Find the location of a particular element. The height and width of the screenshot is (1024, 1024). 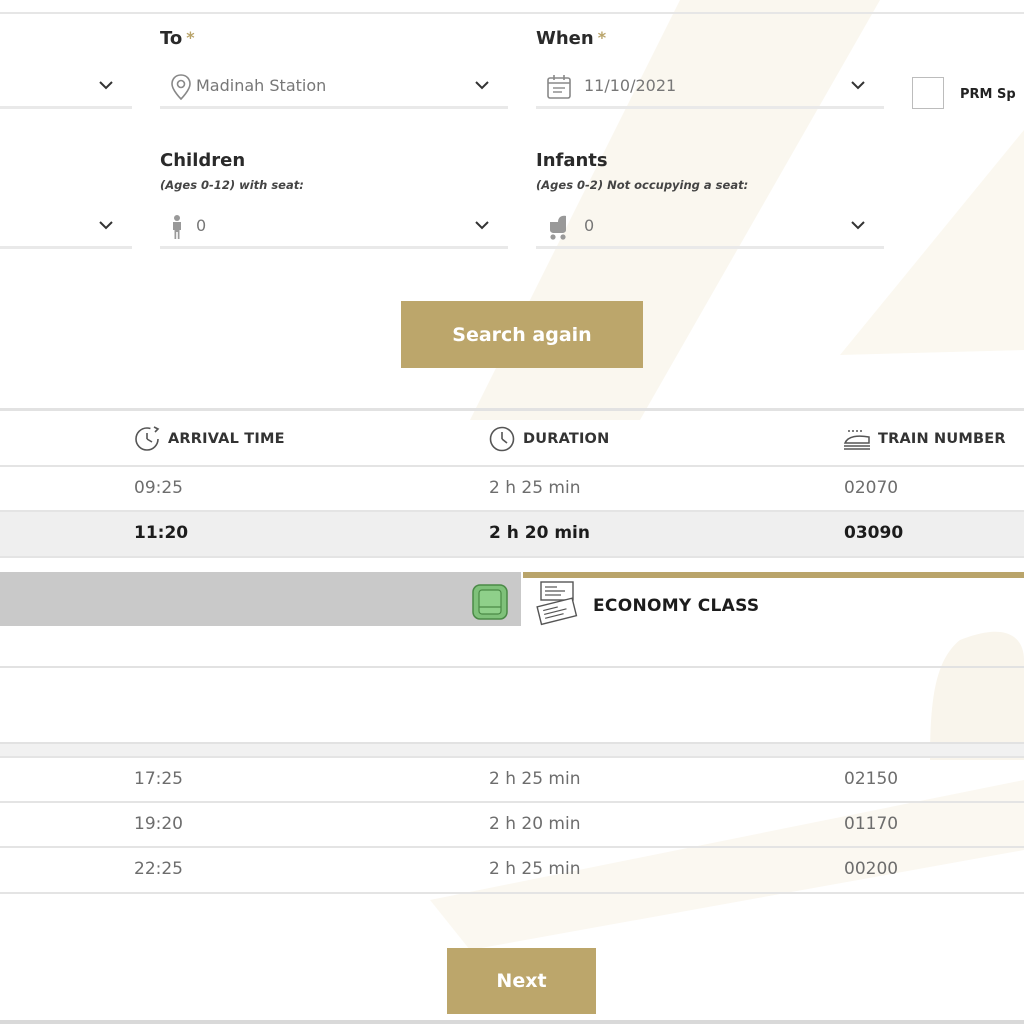

when-label: When * is located at coordinates (571, 38).